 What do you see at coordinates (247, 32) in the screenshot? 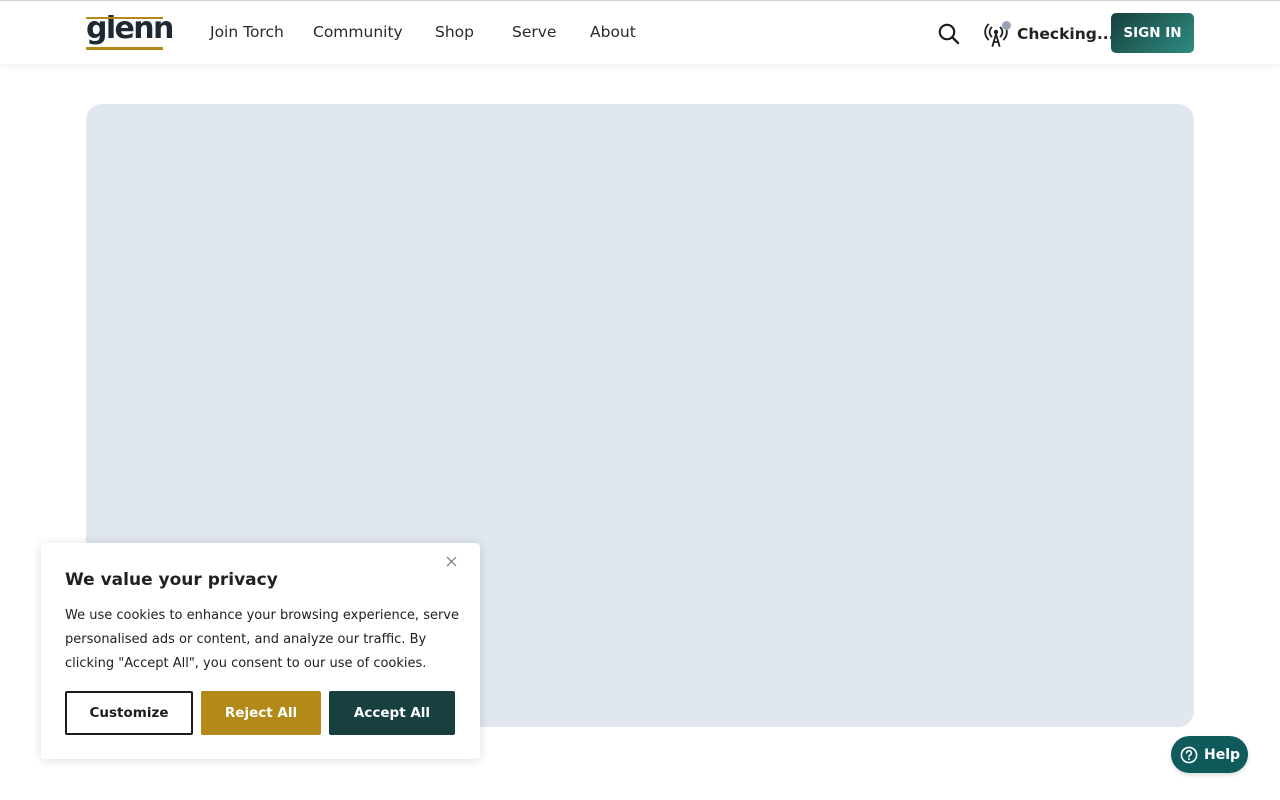
I see `nav-join-torch: Join Torch` at bounding box center [247, 32].